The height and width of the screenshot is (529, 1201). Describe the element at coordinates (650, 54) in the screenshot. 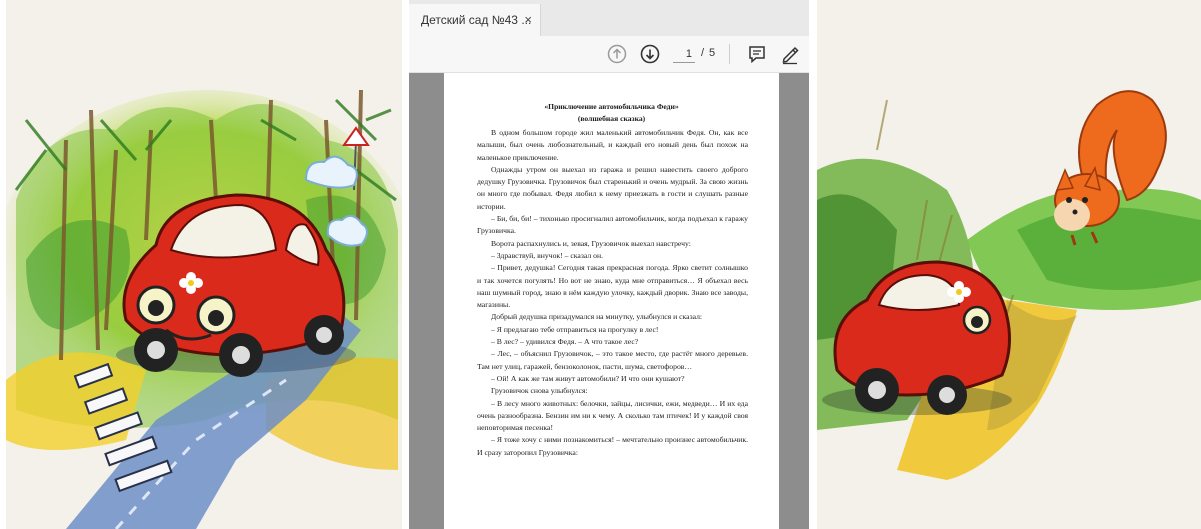

I see `arrow-down-circle-icon` at that location.